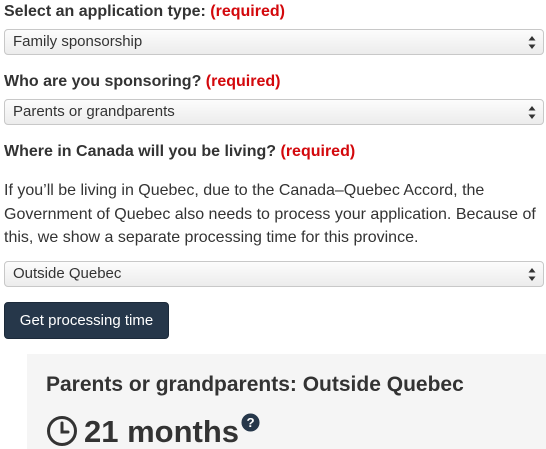 Image resolution: width=546 pixels, height=449 pixels. I want to click on question-circle-icon: ?, so click(250, 422).